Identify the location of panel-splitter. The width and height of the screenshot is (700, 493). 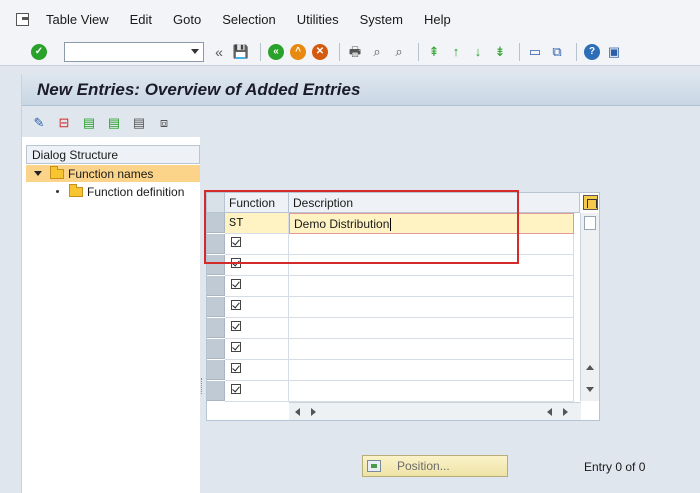
(202, 386).